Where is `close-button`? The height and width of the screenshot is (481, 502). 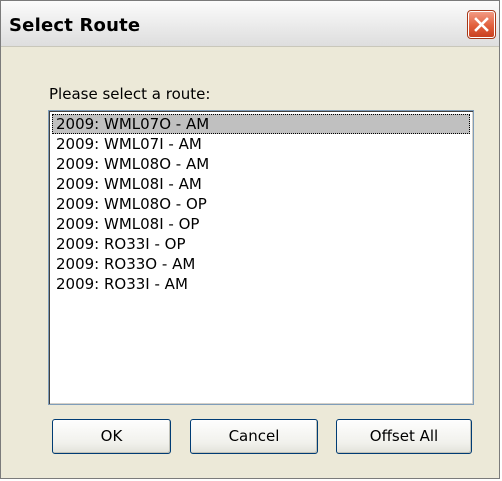
close-button is located at coordinates (481, 24).